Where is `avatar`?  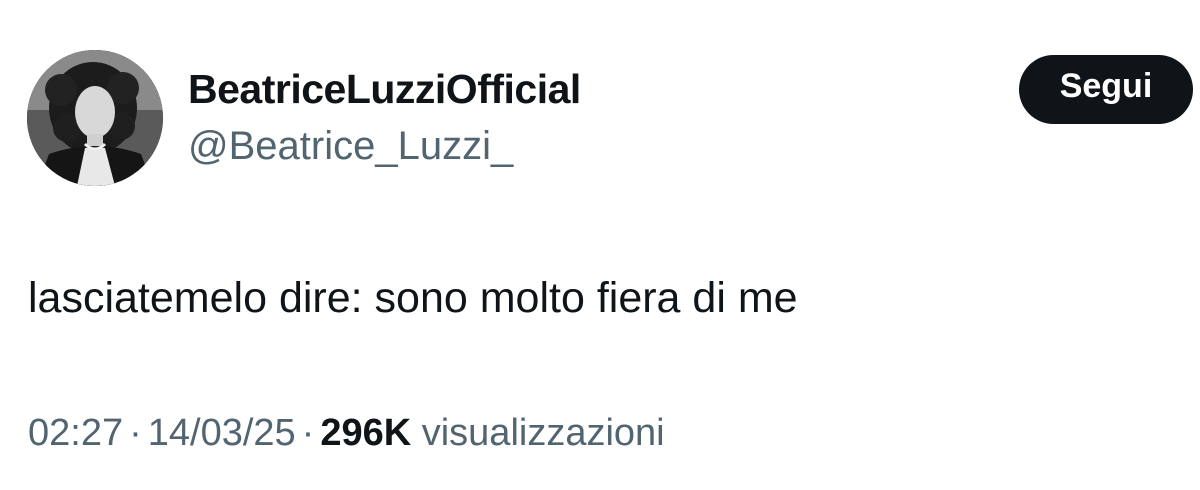 avatar is located at coordinates (95, 118).